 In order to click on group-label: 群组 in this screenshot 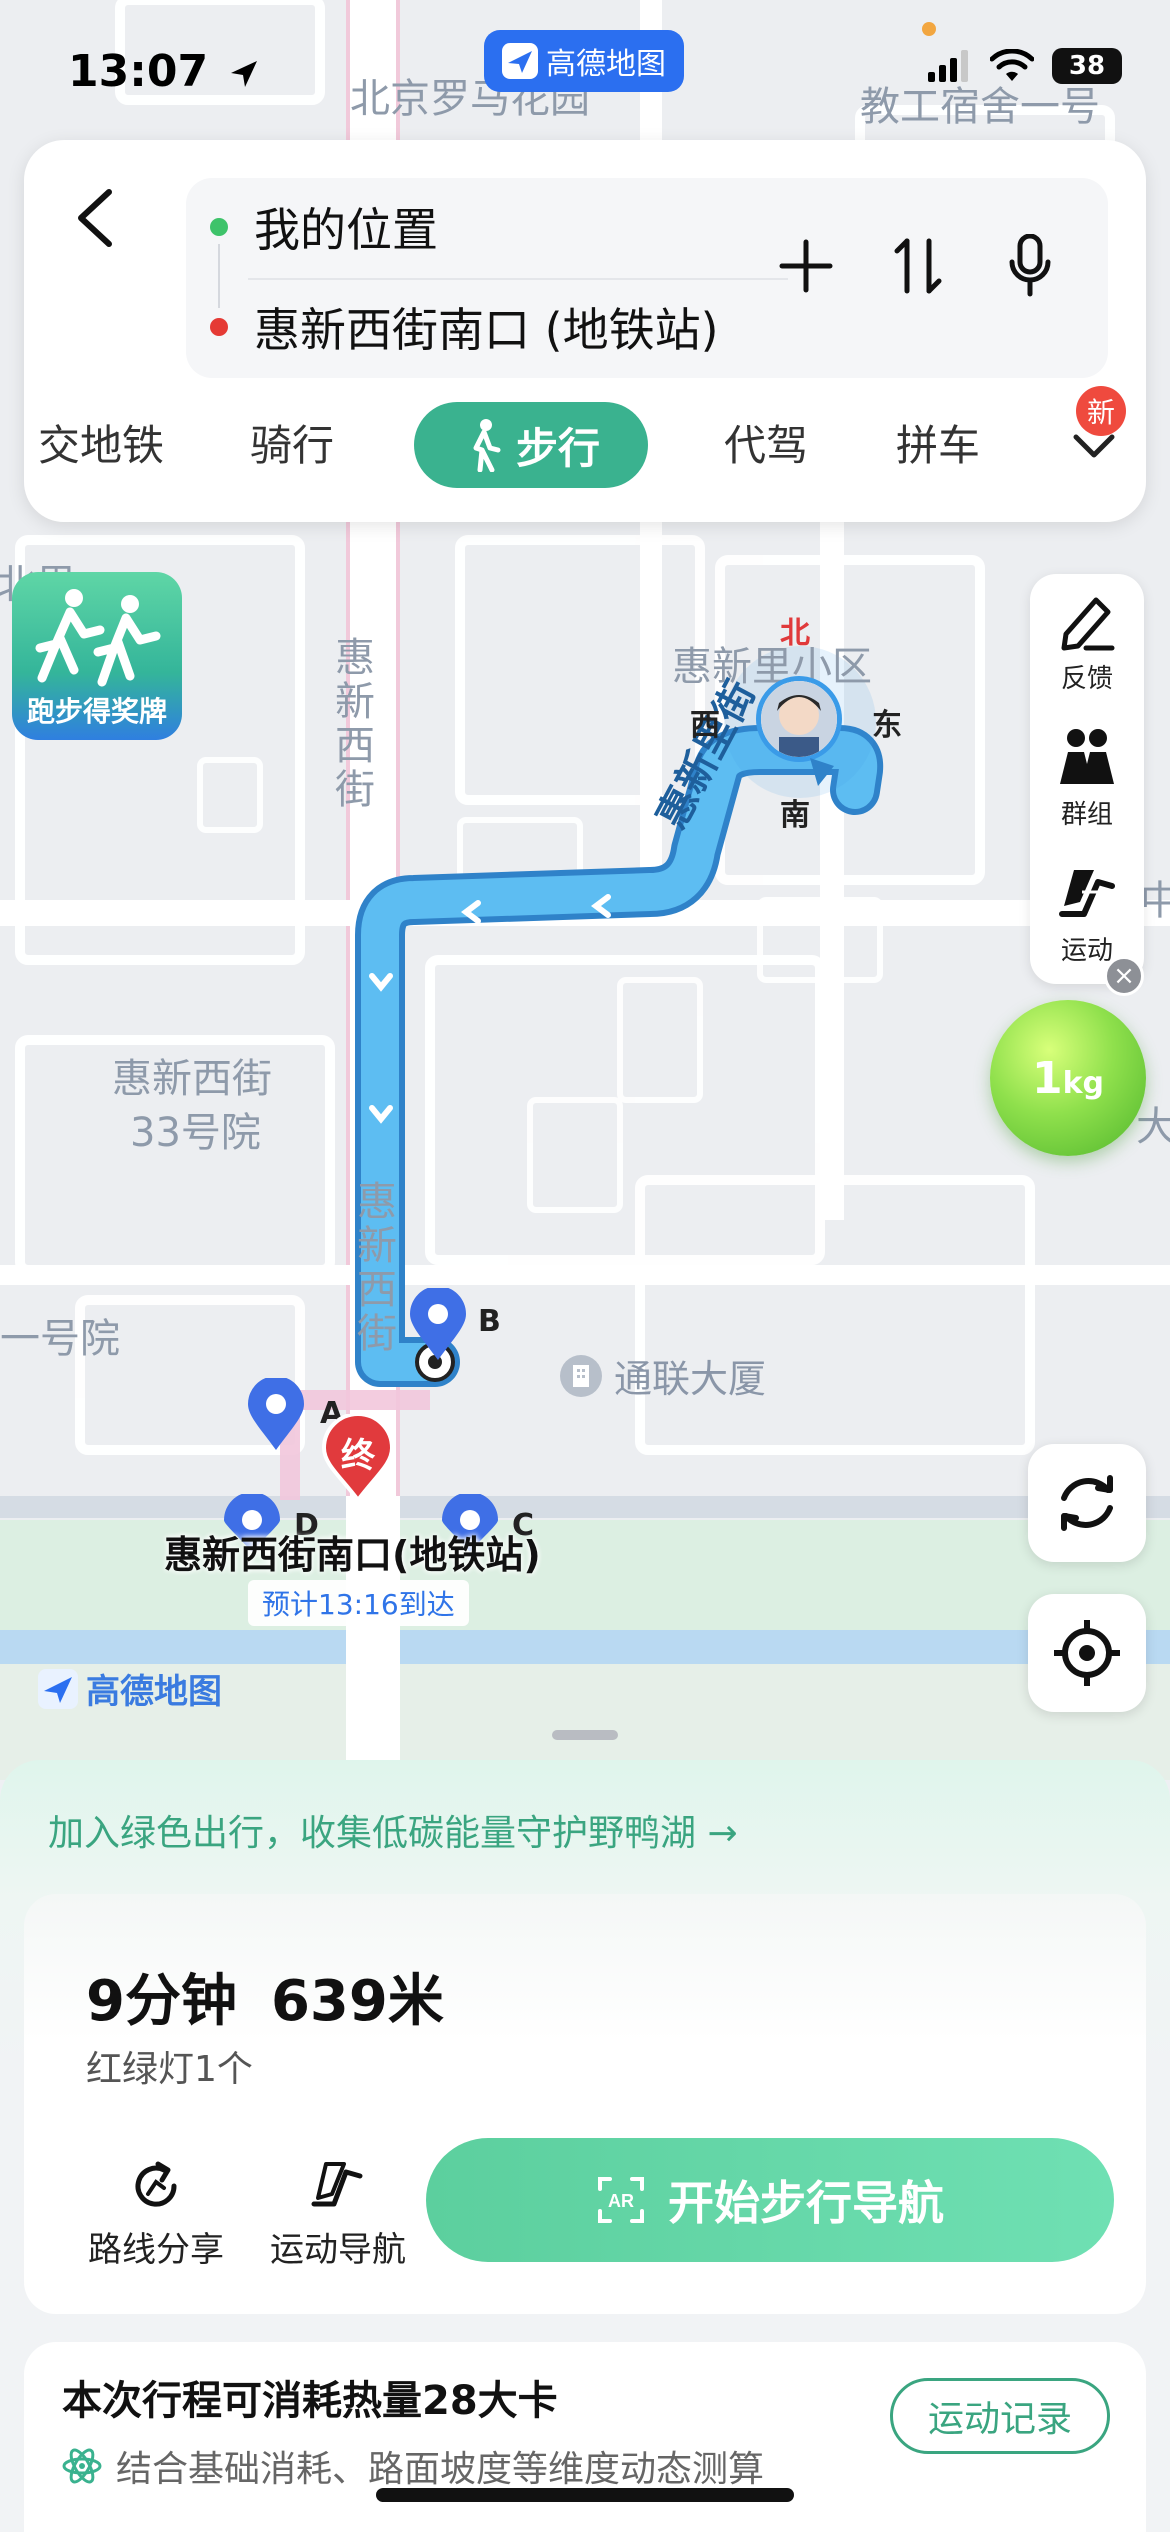, I will do `click(1086, 814)`.